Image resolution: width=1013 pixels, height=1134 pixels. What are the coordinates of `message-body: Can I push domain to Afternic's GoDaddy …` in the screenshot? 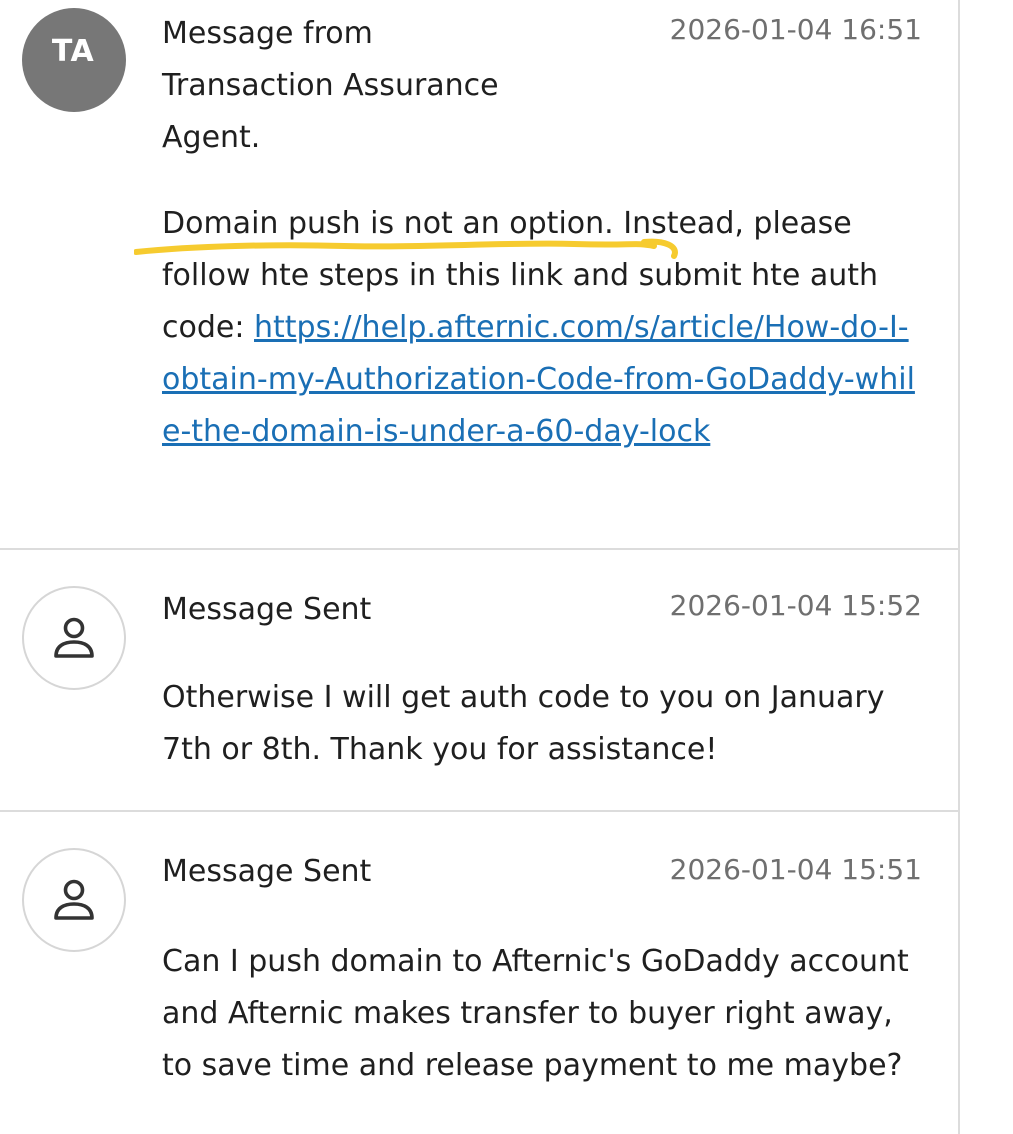 It's located at (535, 1013).